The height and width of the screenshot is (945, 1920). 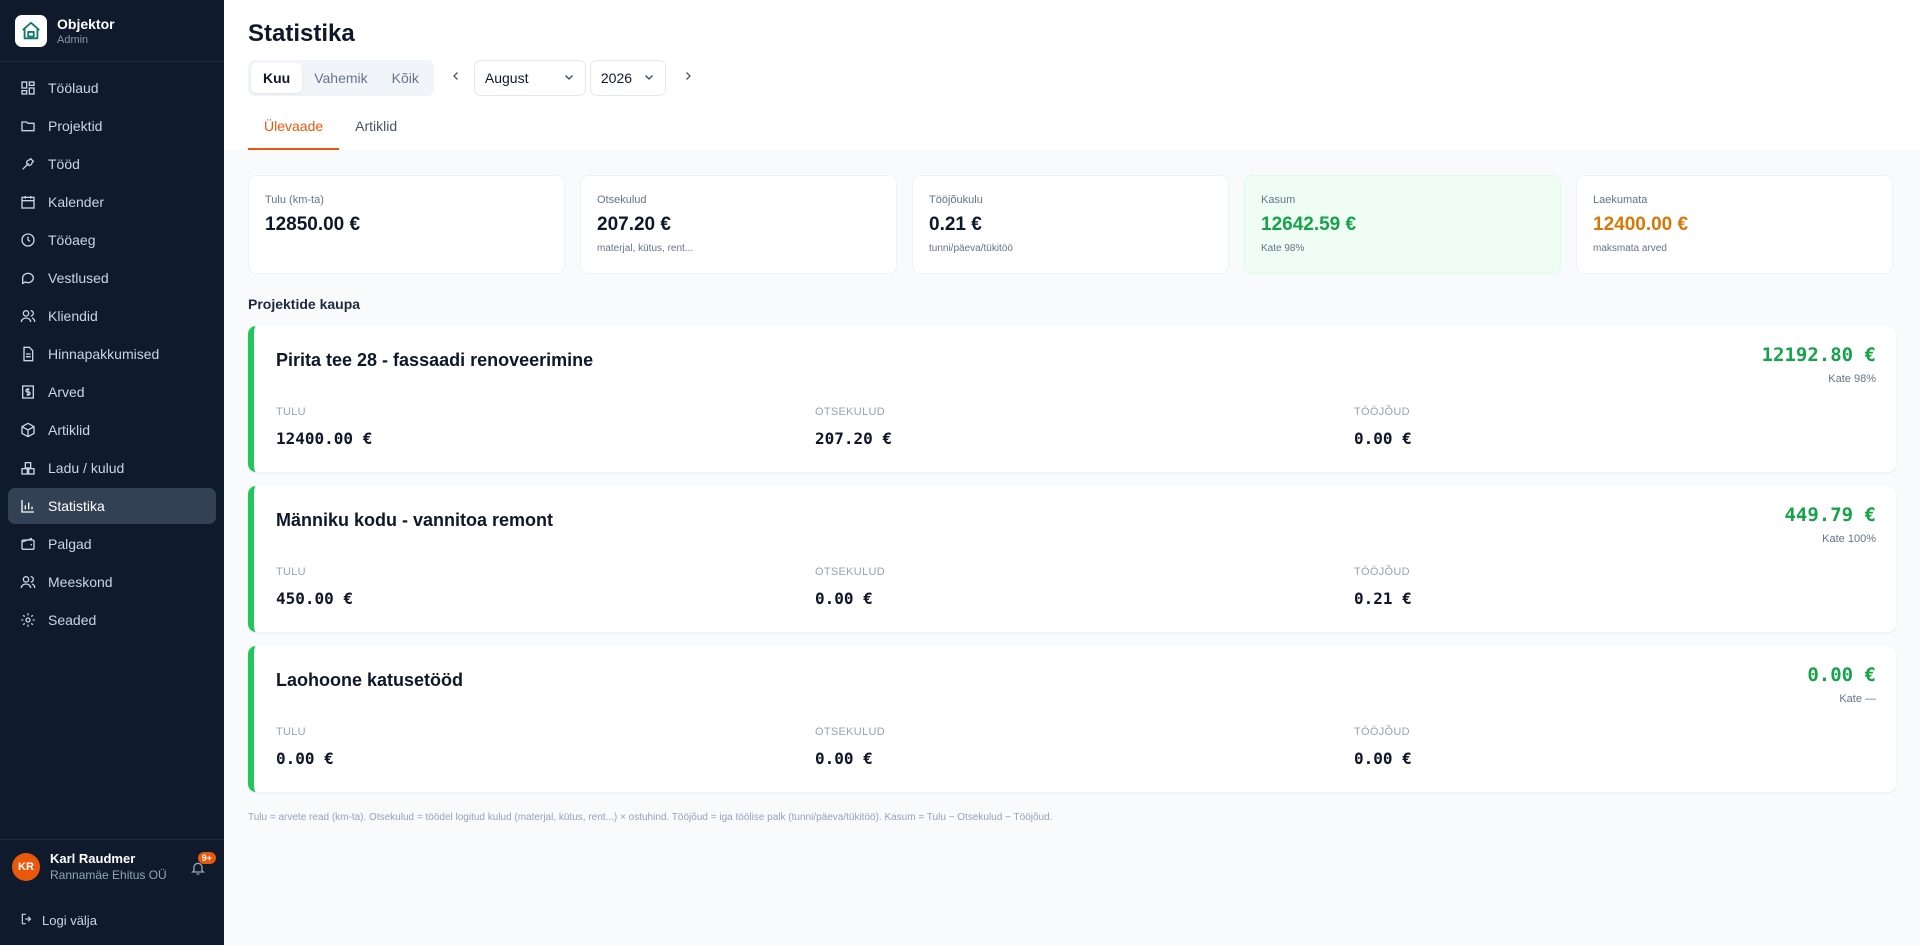 I want to click on metric-label: TÖÖJÕUD, so click(x=1382, y=572).